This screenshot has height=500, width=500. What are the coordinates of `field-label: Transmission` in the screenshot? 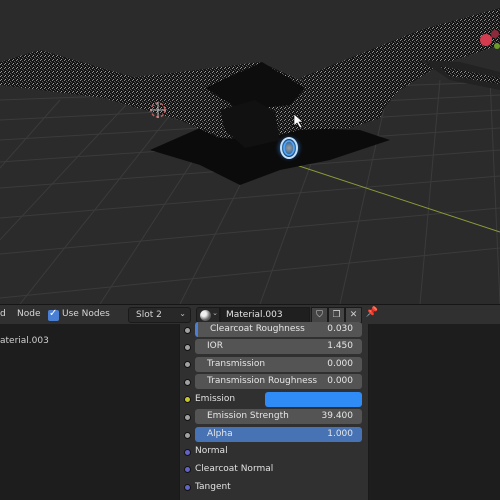 It's located at (236, 364).